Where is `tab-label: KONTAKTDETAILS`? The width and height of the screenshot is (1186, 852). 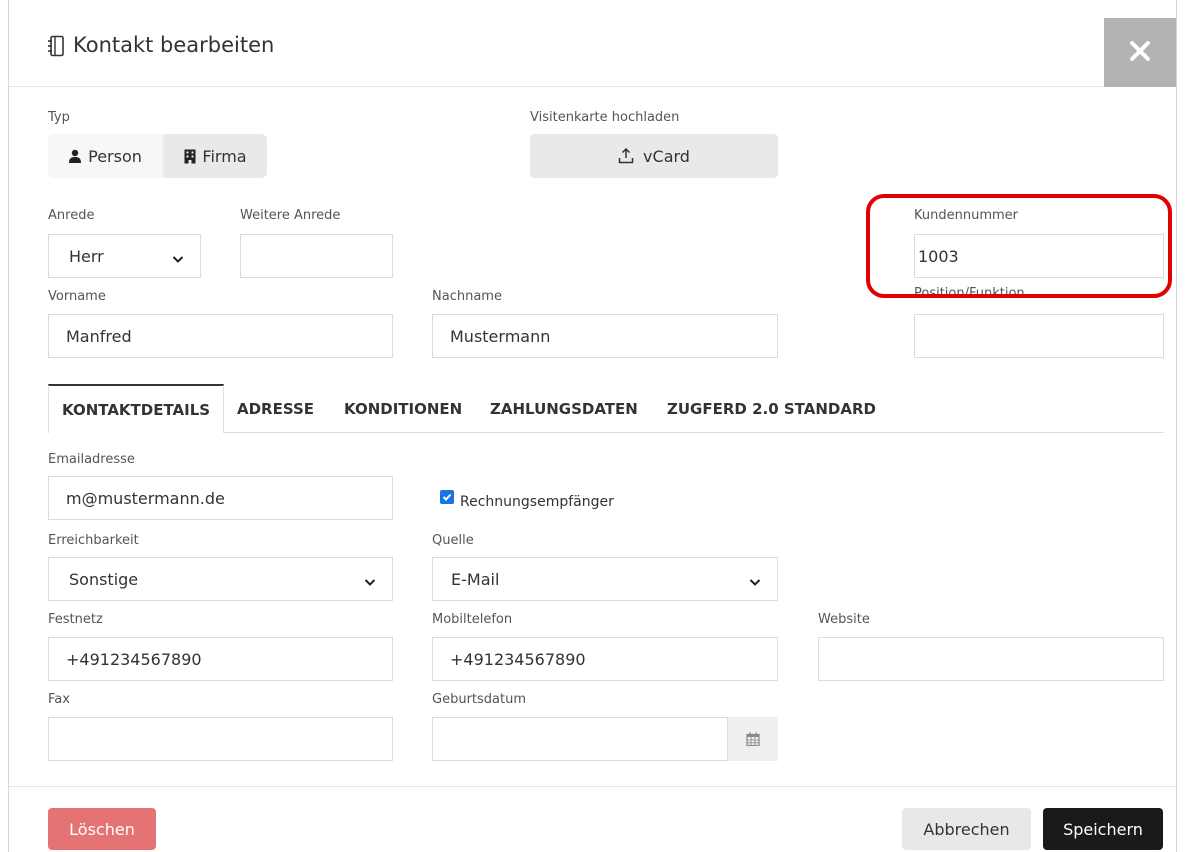 tab-label: KONTAKTDETAILS is located at coordinates (136, 409).